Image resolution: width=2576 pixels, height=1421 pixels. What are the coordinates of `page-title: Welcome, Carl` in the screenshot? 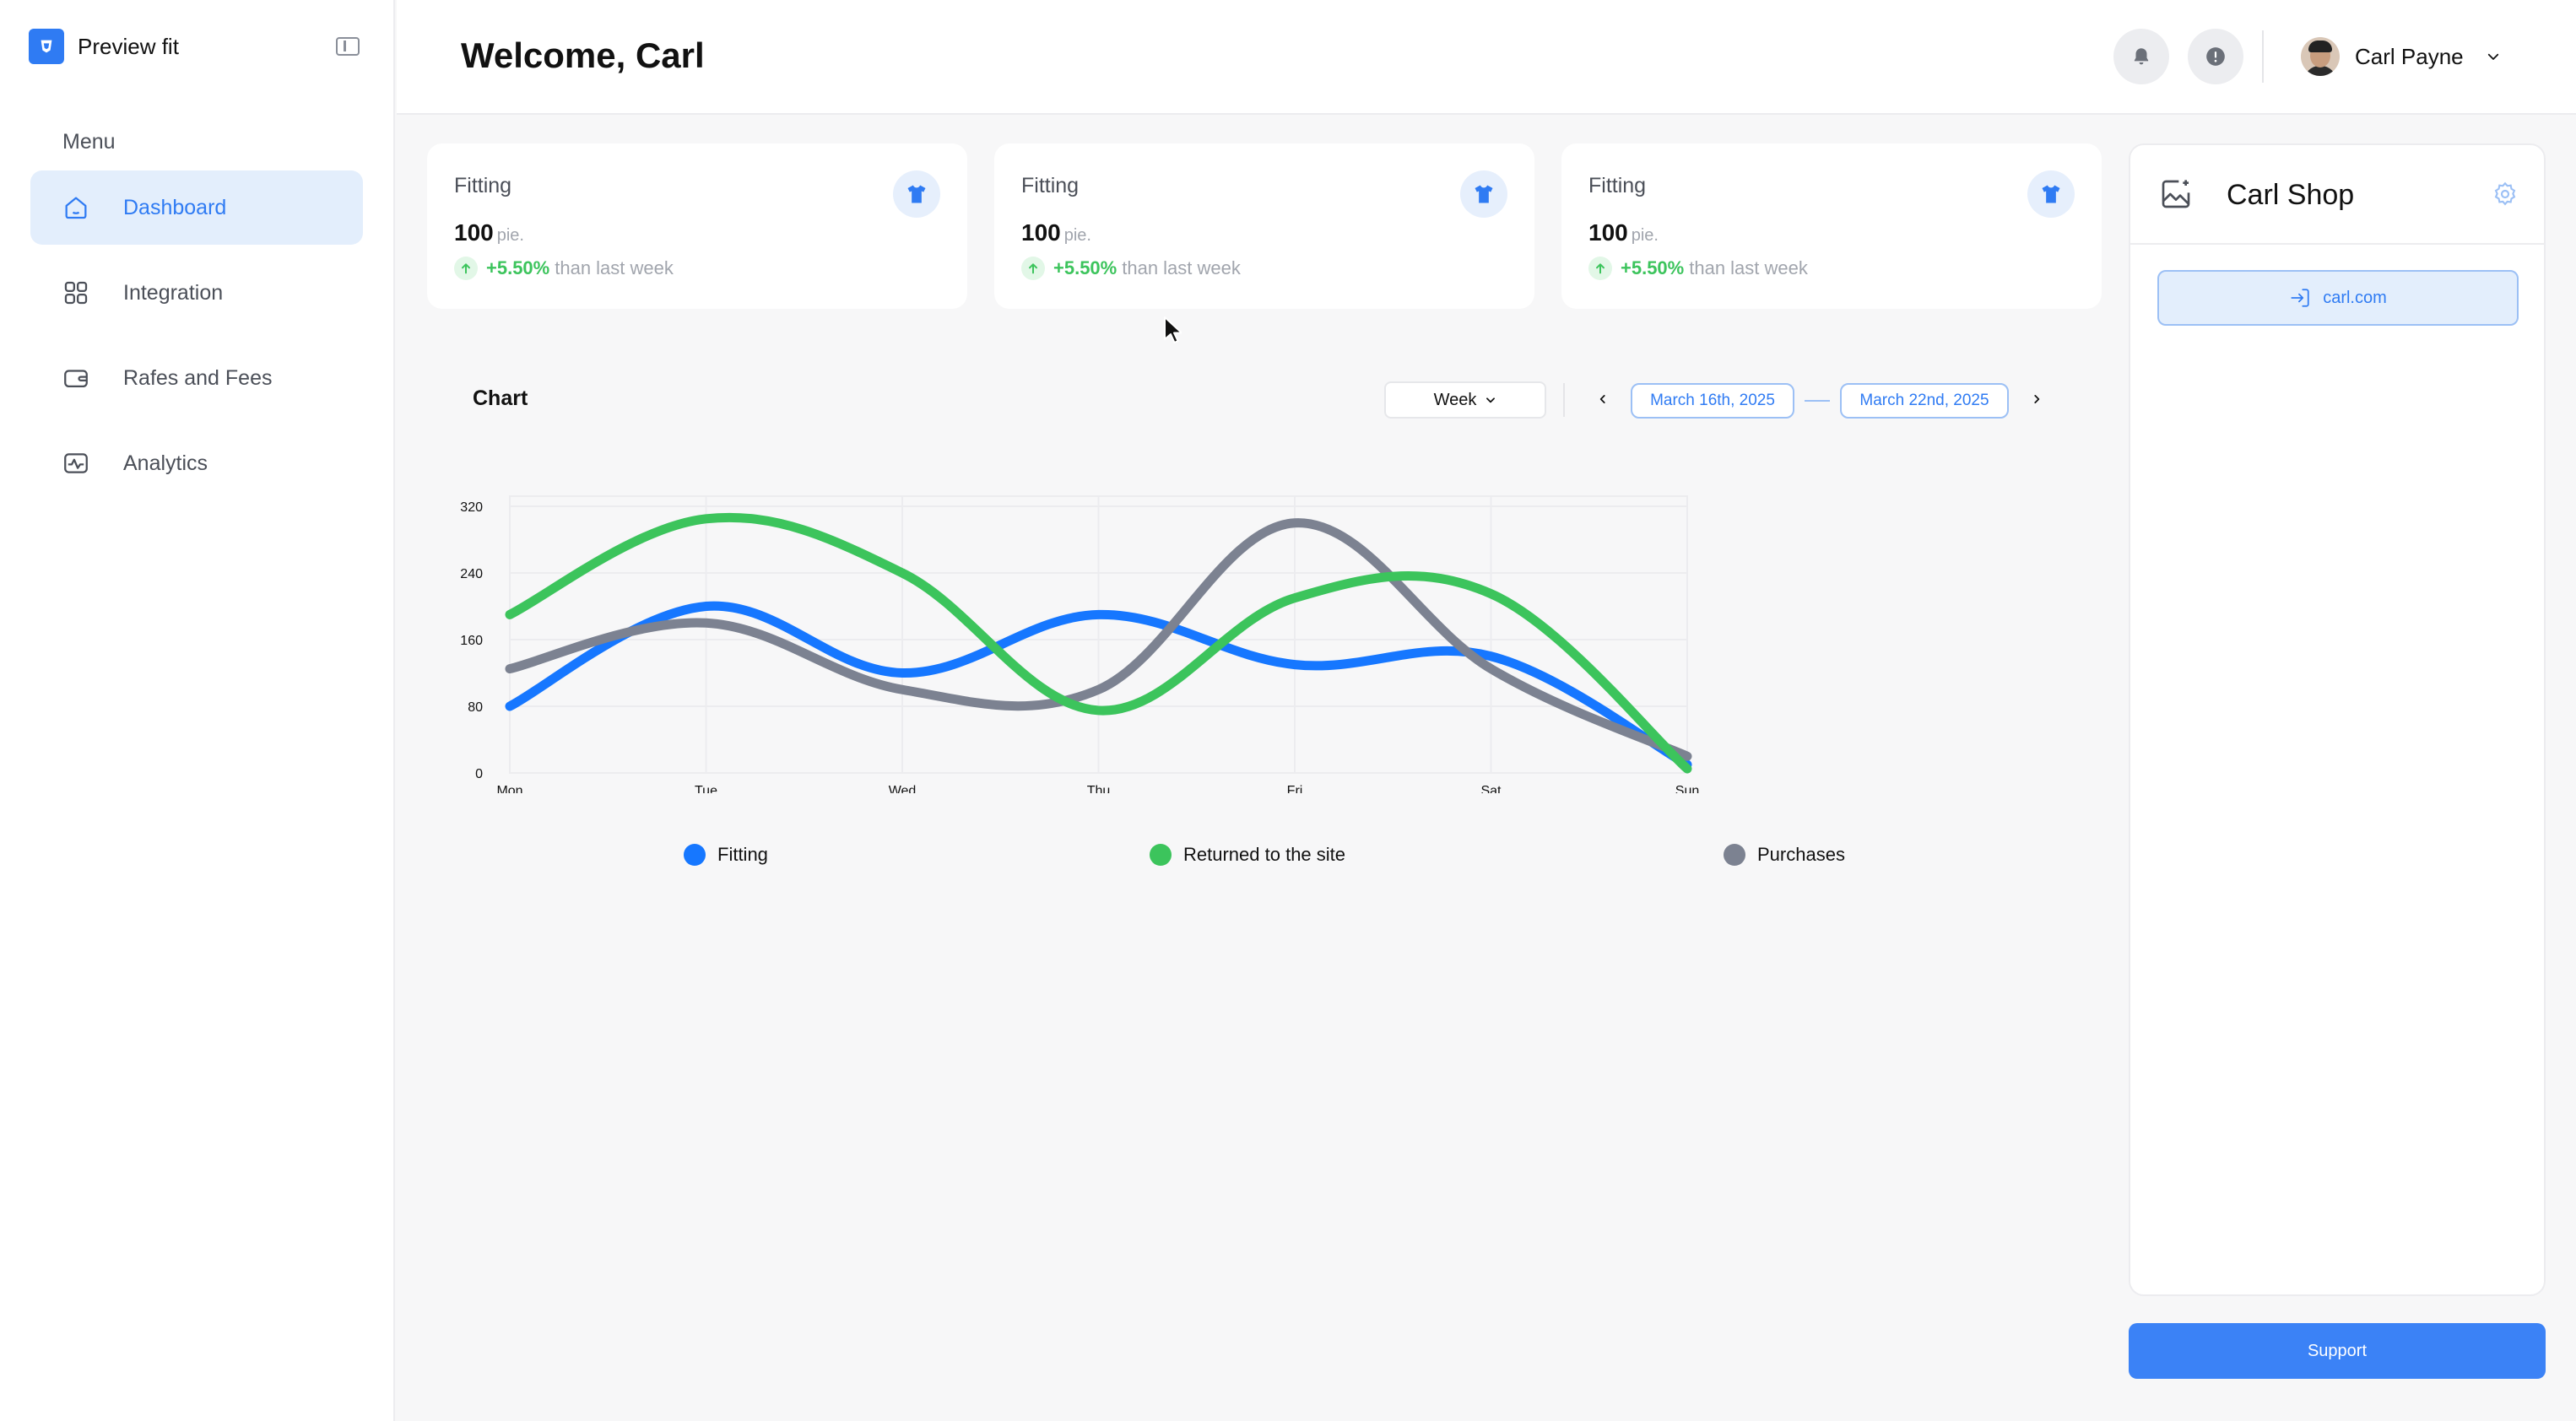 It's located at (583, 55).